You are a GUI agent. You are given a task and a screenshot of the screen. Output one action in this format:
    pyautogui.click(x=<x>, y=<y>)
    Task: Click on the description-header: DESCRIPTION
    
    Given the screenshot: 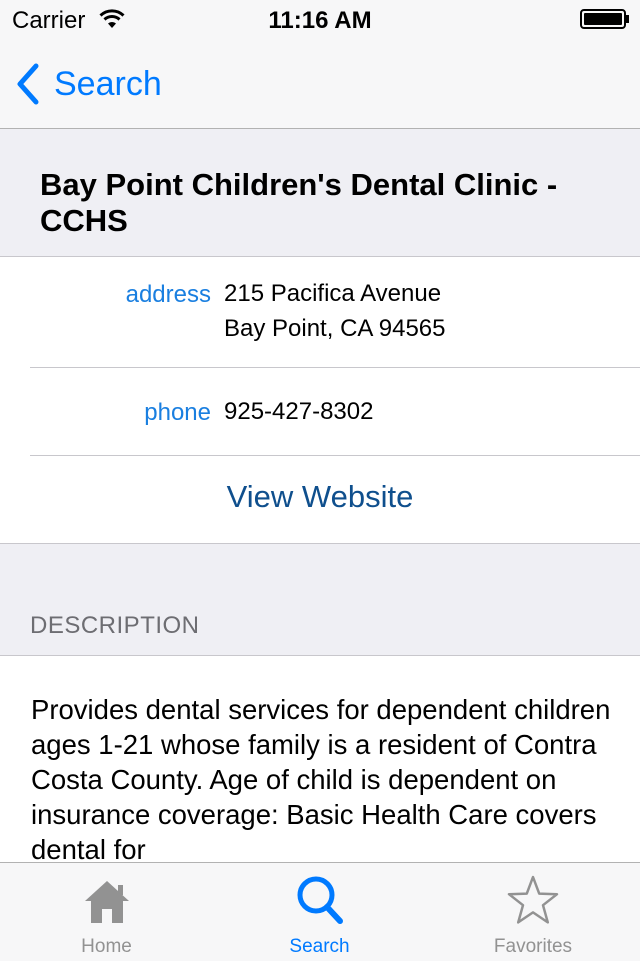 What is the action you would take?
    pyautogui.click(x=115, y=625)
    